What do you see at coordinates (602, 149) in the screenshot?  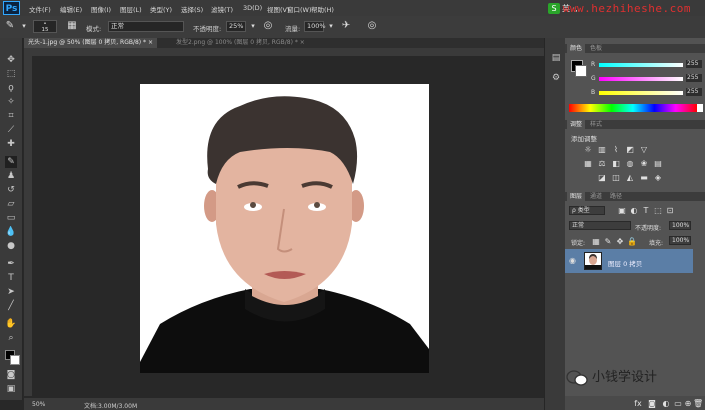 I see `levels-icon: ▥` at bounding box center [602, 149].